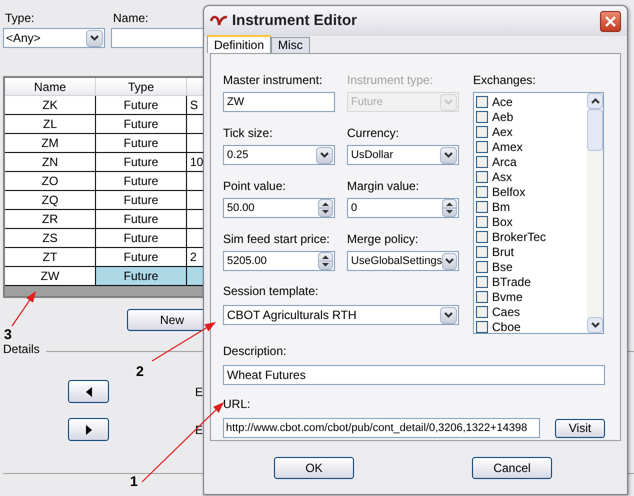 This screenshot has width=634, height=496. What do you see at coordinates (54, 38) in the screenshot?
I see `type-dropdown: <Any>` at bounding box center [54, 38].